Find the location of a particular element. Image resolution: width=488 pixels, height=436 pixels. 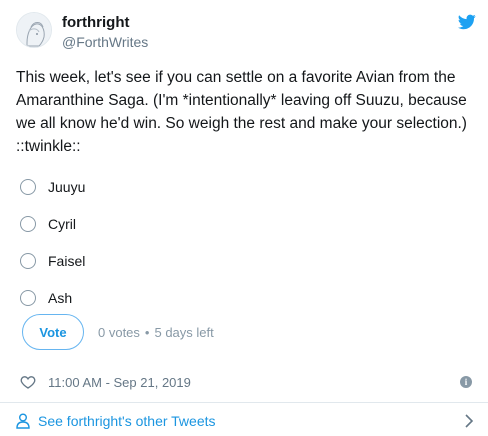

twitter-bird-icon is located at coordinates (467, 22).